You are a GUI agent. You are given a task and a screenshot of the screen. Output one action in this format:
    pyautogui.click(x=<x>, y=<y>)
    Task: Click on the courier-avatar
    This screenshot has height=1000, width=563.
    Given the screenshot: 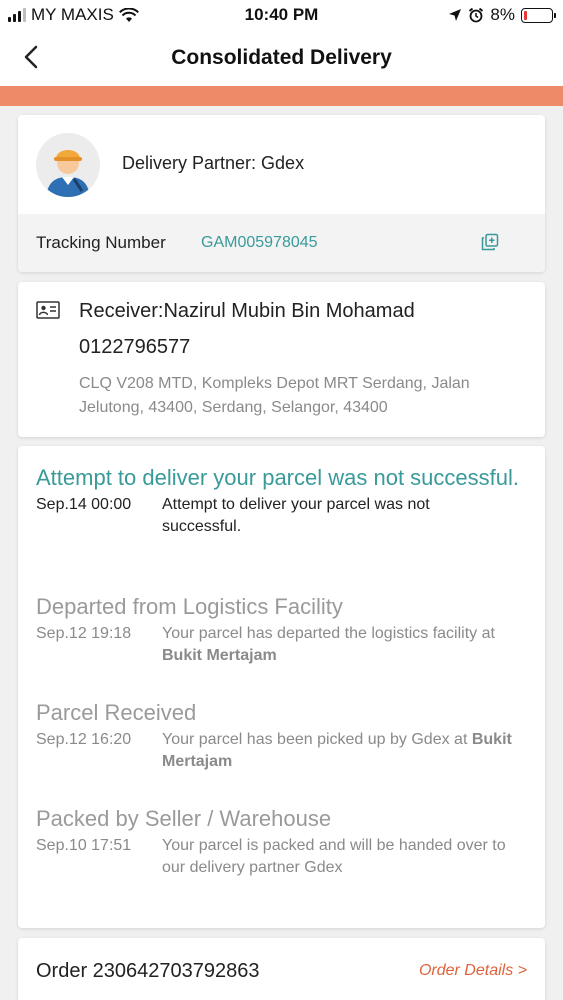 What is the action you would take?
    pyautogui.click(x=68, y=165)
    